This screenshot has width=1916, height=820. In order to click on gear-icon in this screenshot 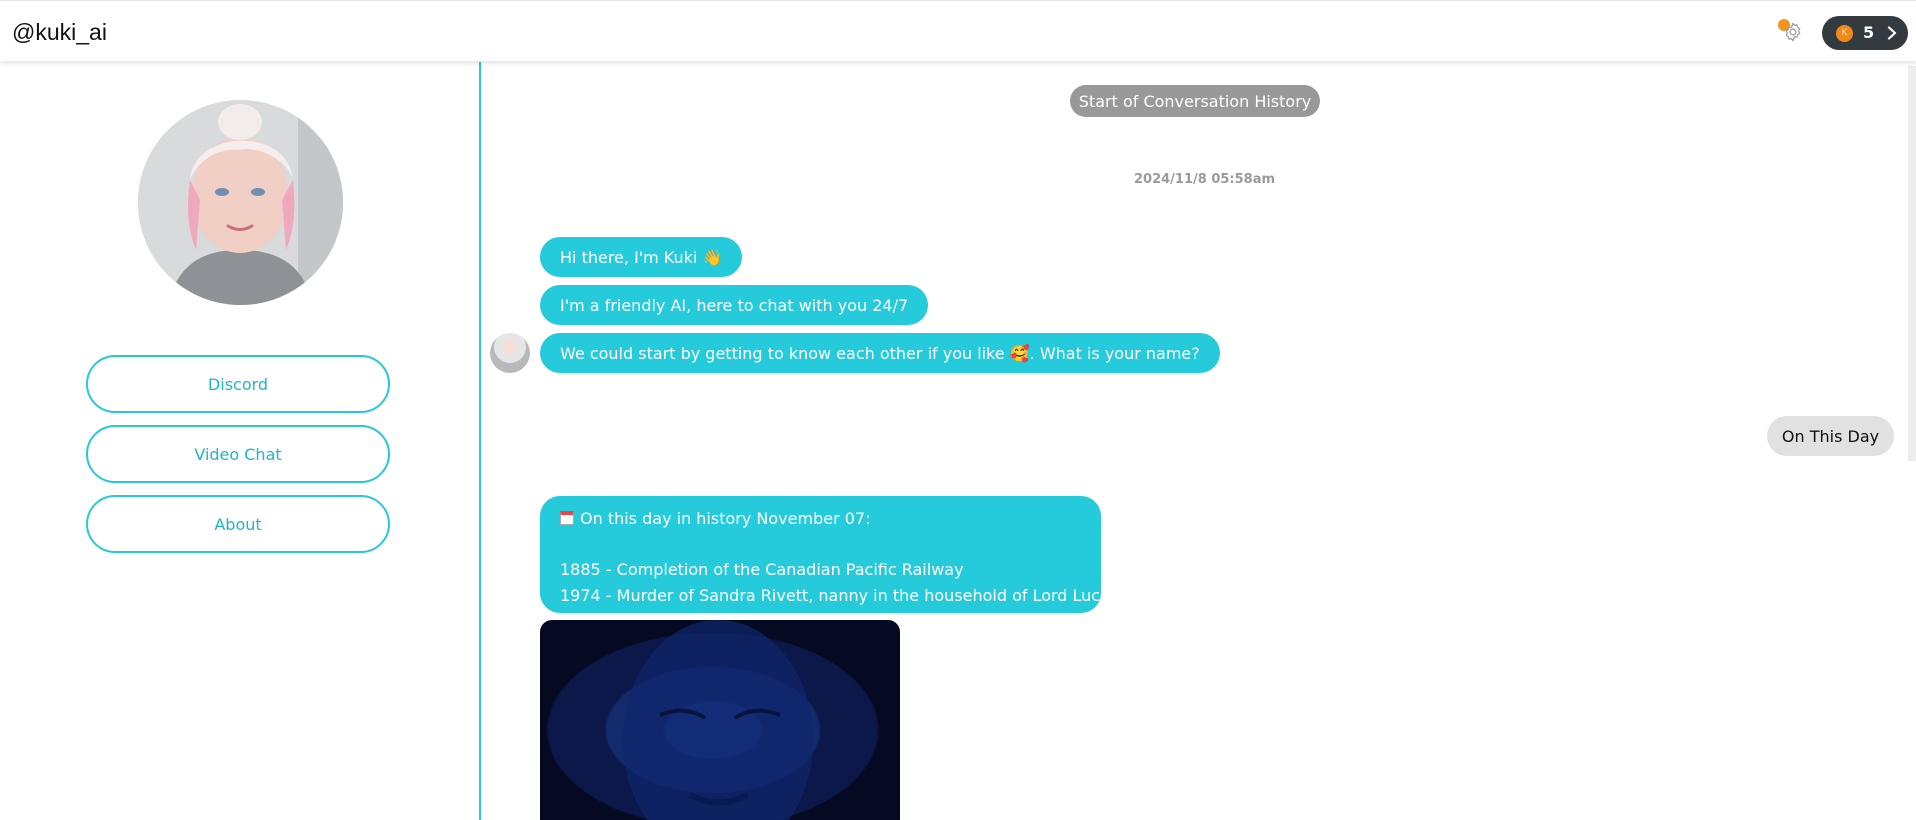, I will do `click(1793, 32)`.